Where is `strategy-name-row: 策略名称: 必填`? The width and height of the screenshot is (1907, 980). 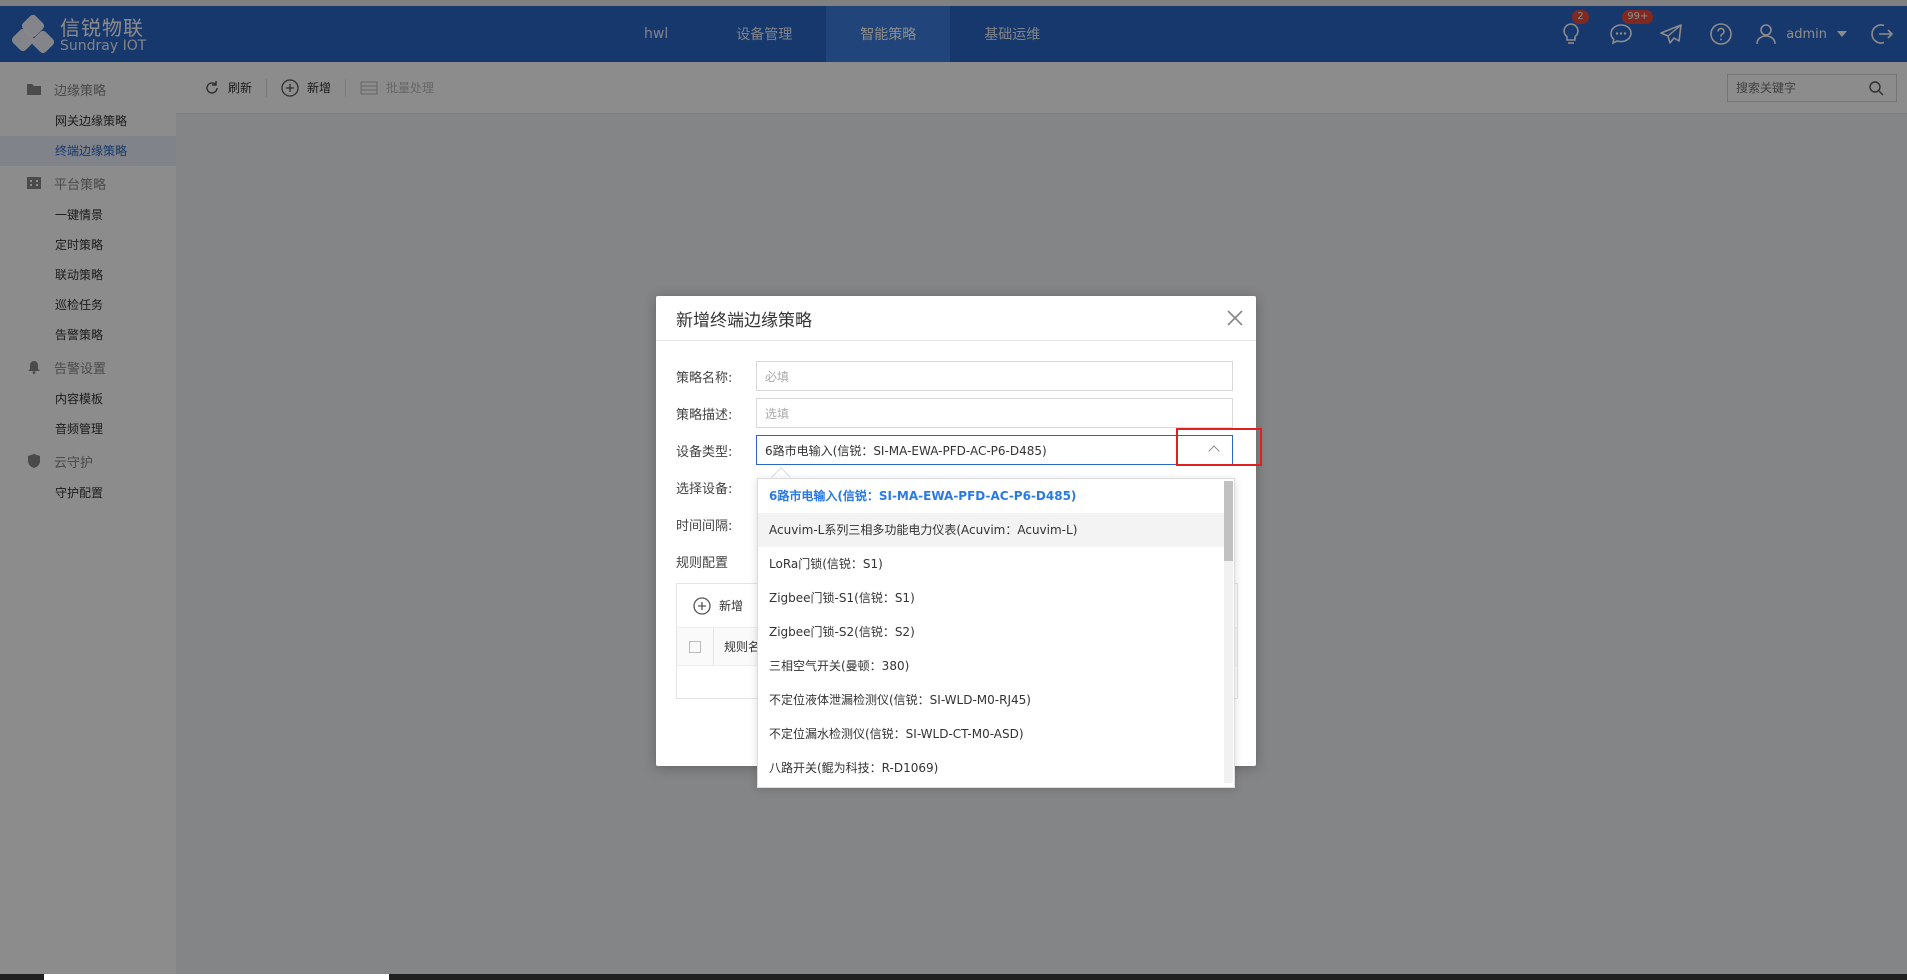 strategy-name-row: 策略名称: 必填 is located at coordinates (954, 376).